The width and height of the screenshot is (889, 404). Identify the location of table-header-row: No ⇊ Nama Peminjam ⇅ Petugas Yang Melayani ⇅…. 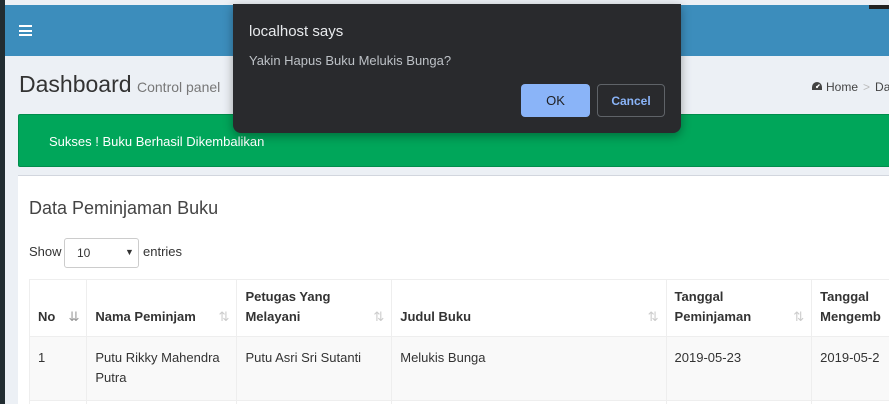
(458, 308).